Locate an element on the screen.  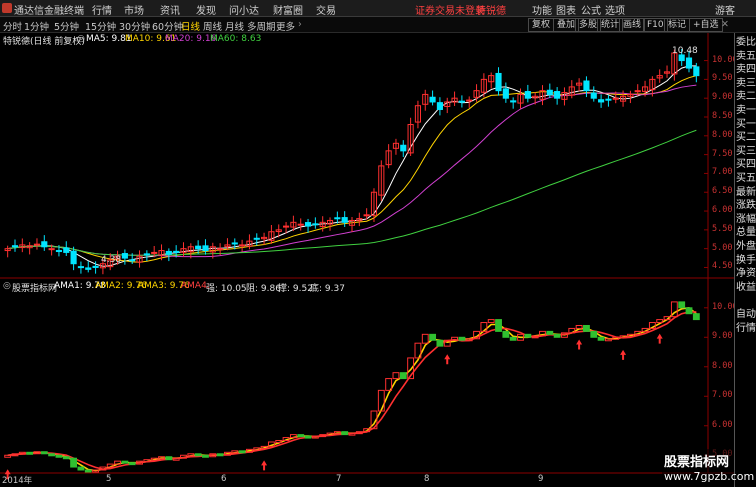
high-price-label: 10.48 is located at coordinates (685, 51).